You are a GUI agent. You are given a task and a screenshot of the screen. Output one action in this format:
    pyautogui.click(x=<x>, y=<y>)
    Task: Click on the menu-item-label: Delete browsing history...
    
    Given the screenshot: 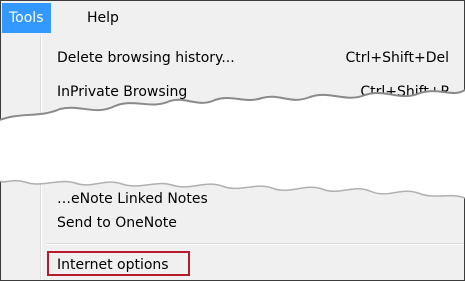 What is the action you would take?
    pyautogui.click(x=146, y=58)
    